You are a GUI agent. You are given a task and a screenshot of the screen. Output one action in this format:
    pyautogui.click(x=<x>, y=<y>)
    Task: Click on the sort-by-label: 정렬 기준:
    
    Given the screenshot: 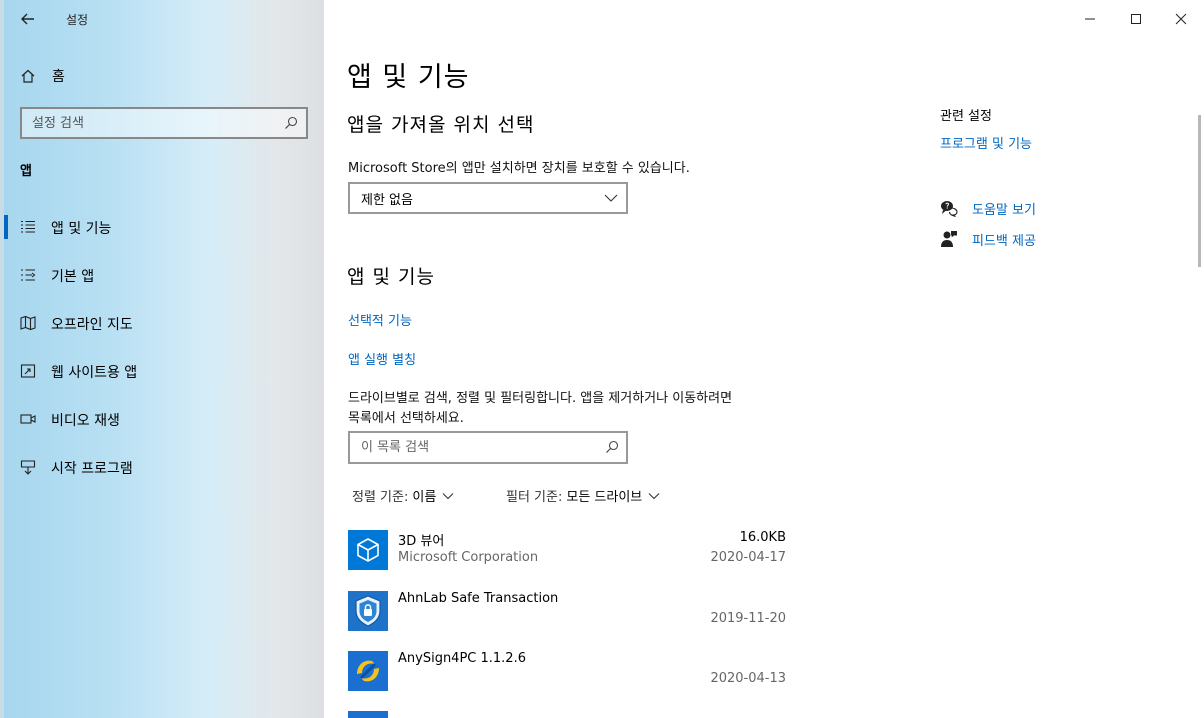 What is the action you would take?
    pyautogui.click(x=380, y=497)
    